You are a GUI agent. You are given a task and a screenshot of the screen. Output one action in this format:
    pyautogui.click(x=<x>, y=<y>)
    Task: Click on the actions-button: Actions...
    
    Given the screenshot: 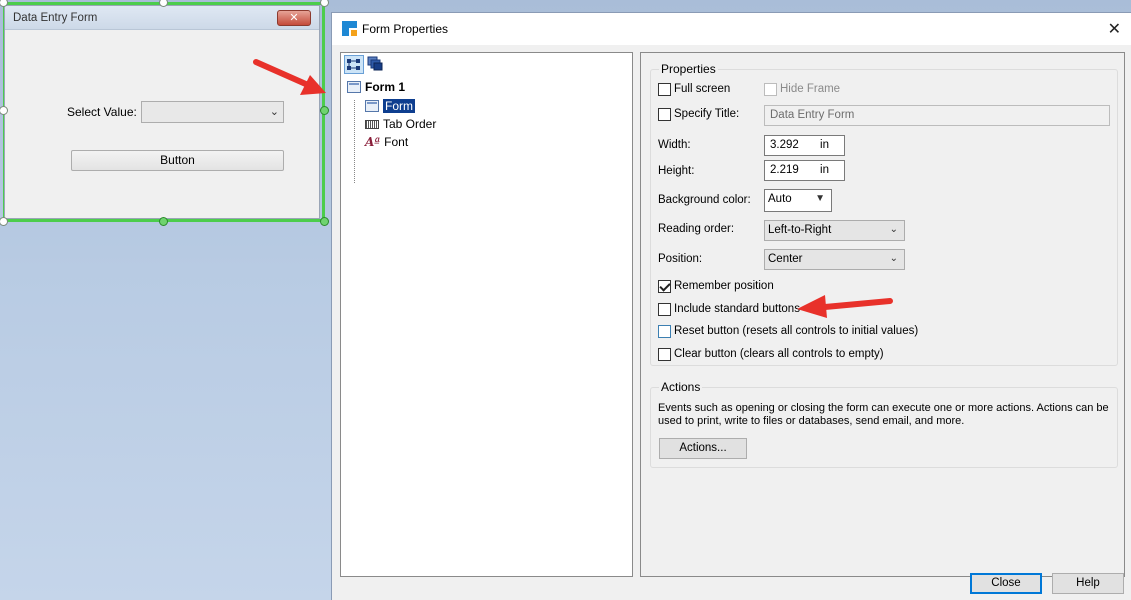 What is the action you would take?
    pyautogui.click(x=703, y=448)
    